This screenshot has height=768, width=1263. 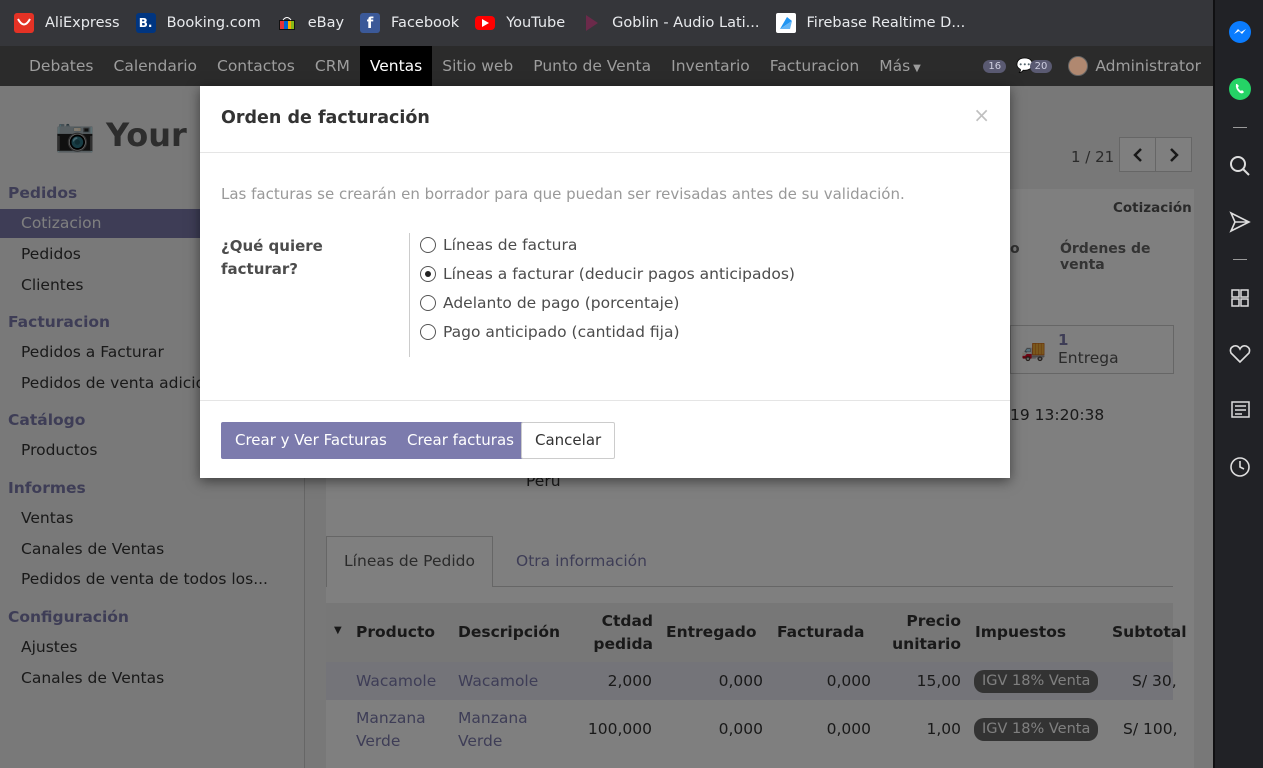 What do you see at coordinates (256, 66) in the screenshot?
I see `nav-contactos: Contactos` at bounding box center [256, 66].